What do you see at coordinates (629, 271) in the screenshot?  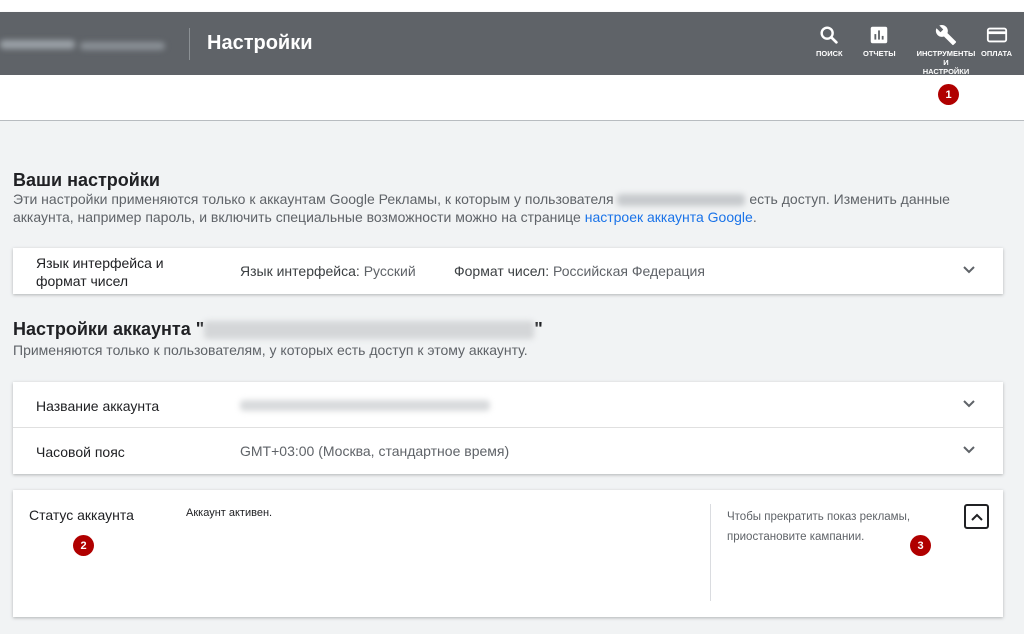 I see `number-format-text: Российская Федерация` at bounding box center [629, 271].